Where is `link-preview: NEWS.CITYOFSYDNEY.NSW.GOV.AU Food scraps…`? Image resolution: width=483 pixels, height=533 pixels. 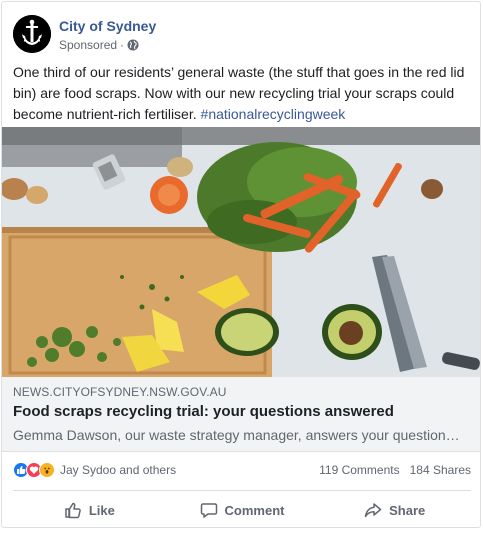
link-preview: NEWS.CITYOFSYDNEY.NSW.GOV.AU Food scraps… is located at coordinates (241, 414).